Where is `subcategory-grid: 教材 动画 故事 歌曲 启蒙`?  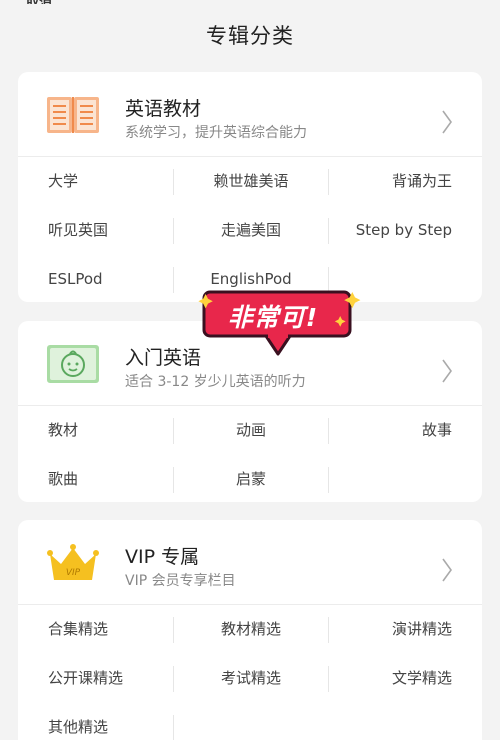 subcategory-grid: 教材 动画 故事 歌曲 启蒙 is located at coordinates (250, 455).